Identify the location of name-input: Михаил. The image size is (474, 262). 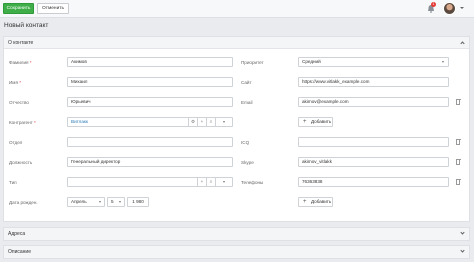
(150, 82).